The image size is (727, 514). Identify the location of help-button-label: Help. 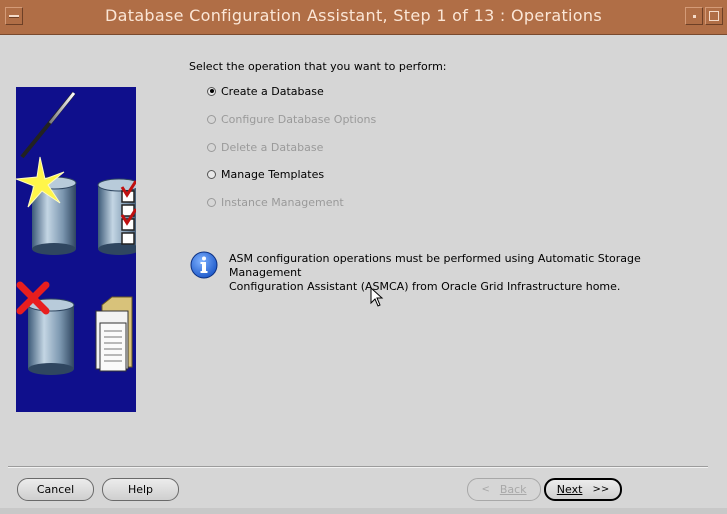
(140, 489).